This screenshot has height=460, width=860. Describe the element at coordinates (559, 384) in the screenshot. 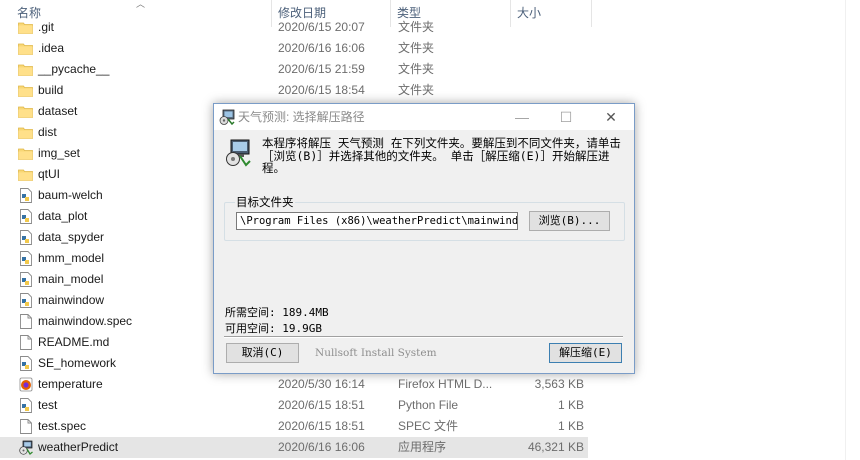

I see `file-size: 3,563 KB` at that location.